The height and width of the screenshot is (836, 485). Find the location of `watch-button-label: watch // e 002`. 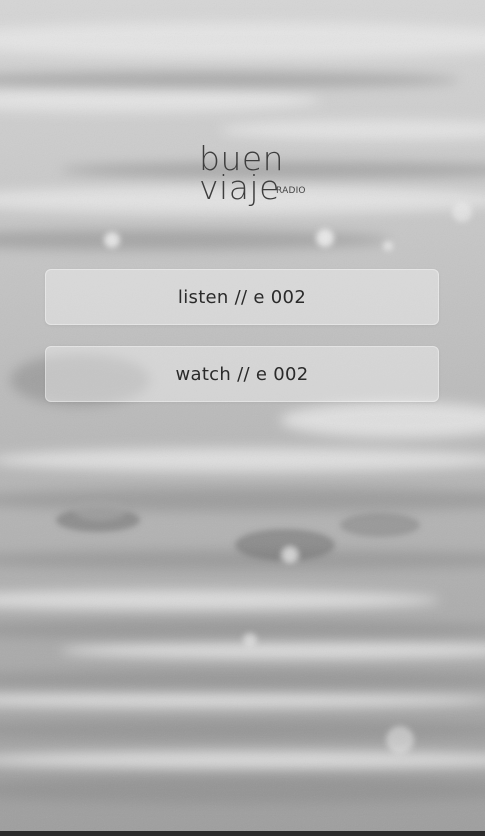

watch-button-label: watch // e 002 is located at coordinates (242, 374).